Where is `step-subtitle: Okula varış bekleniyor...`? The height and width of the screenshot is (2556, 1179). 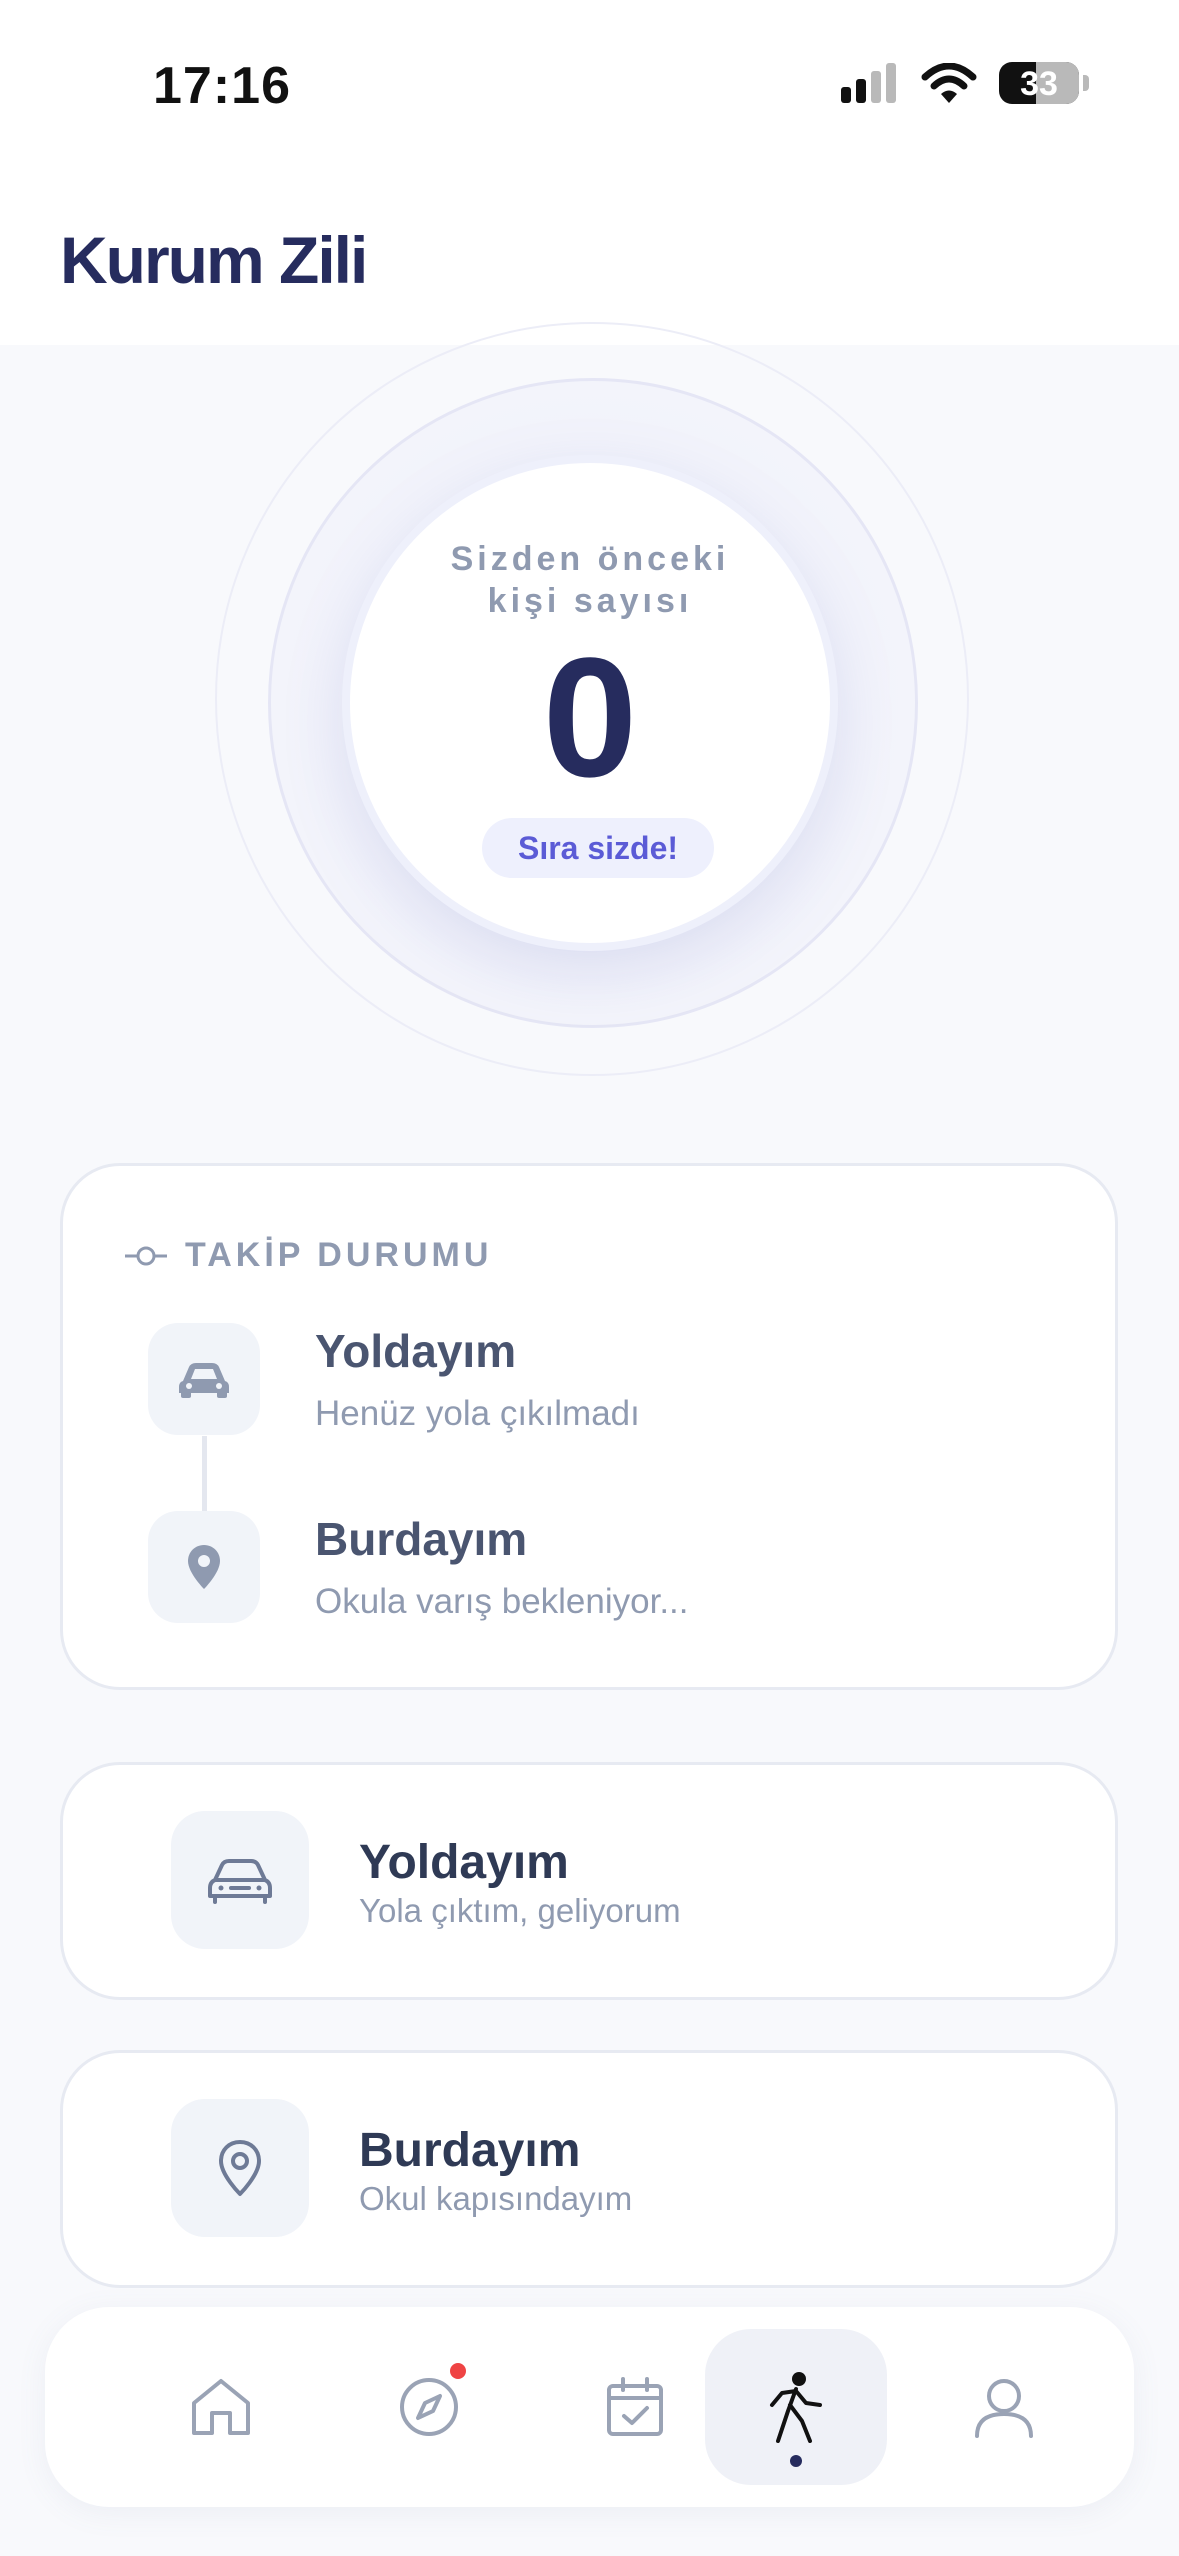 step-subtitle: Okula varış bekleniyor... is located at coordinates (502, 1601).